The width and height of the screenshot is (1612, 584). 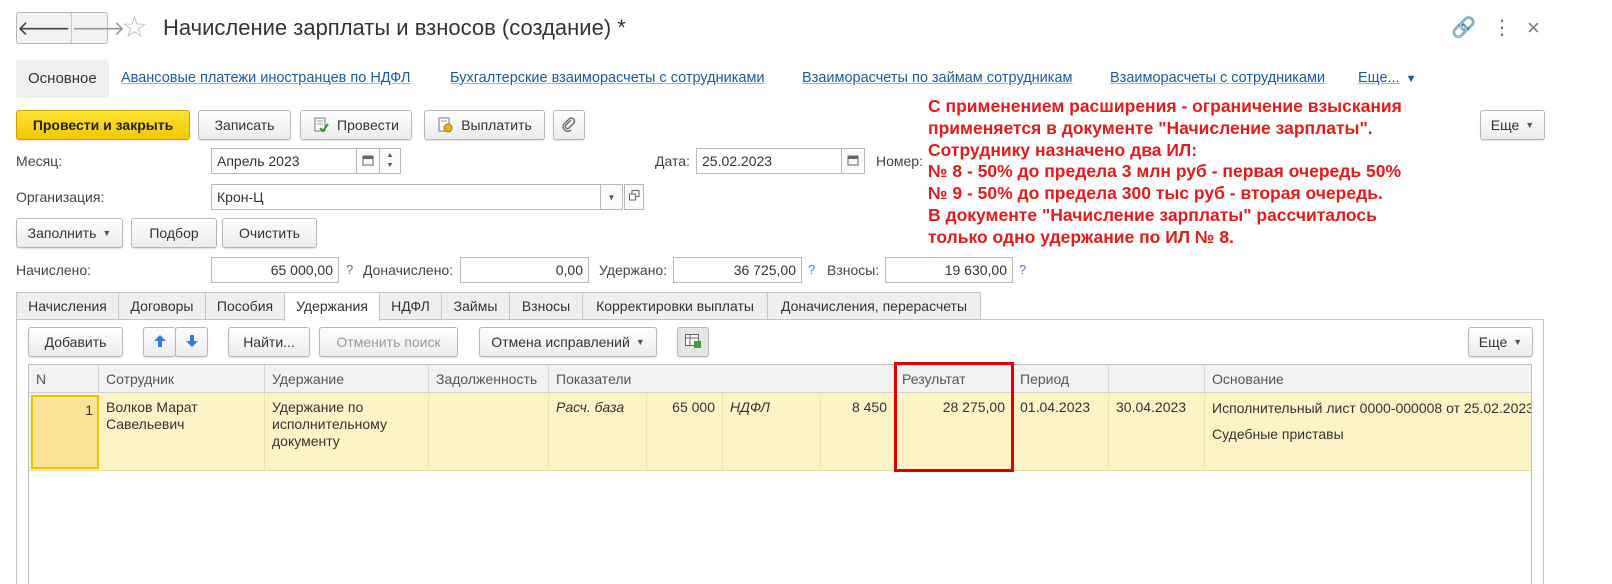 What do you see at coordinates (874, 305) in the screenshot?
I see `tab-additional-accruals: Доначисления, перерасчеты` at bounding box center [874, 305].